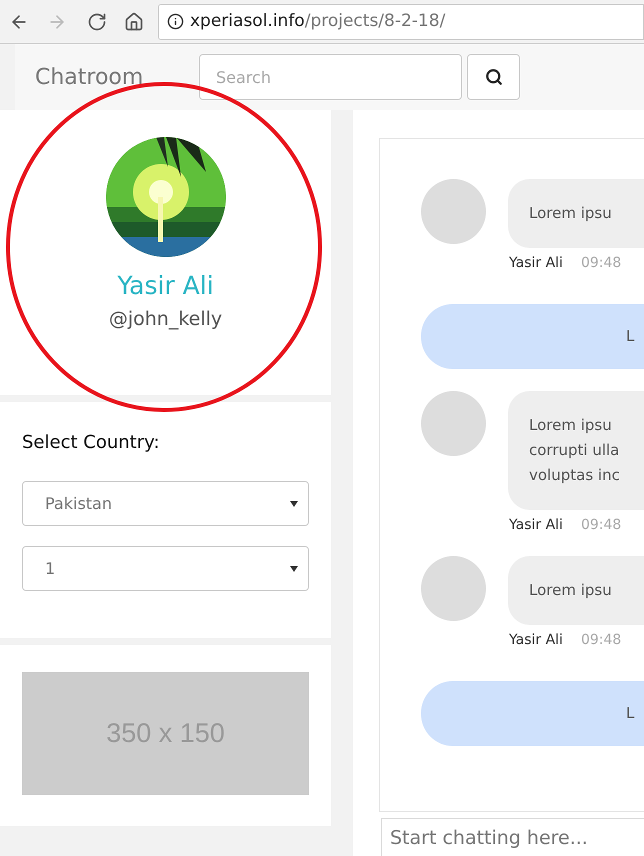 The image size is (644, 856). I want to click on search-icon, so click(493, 77).